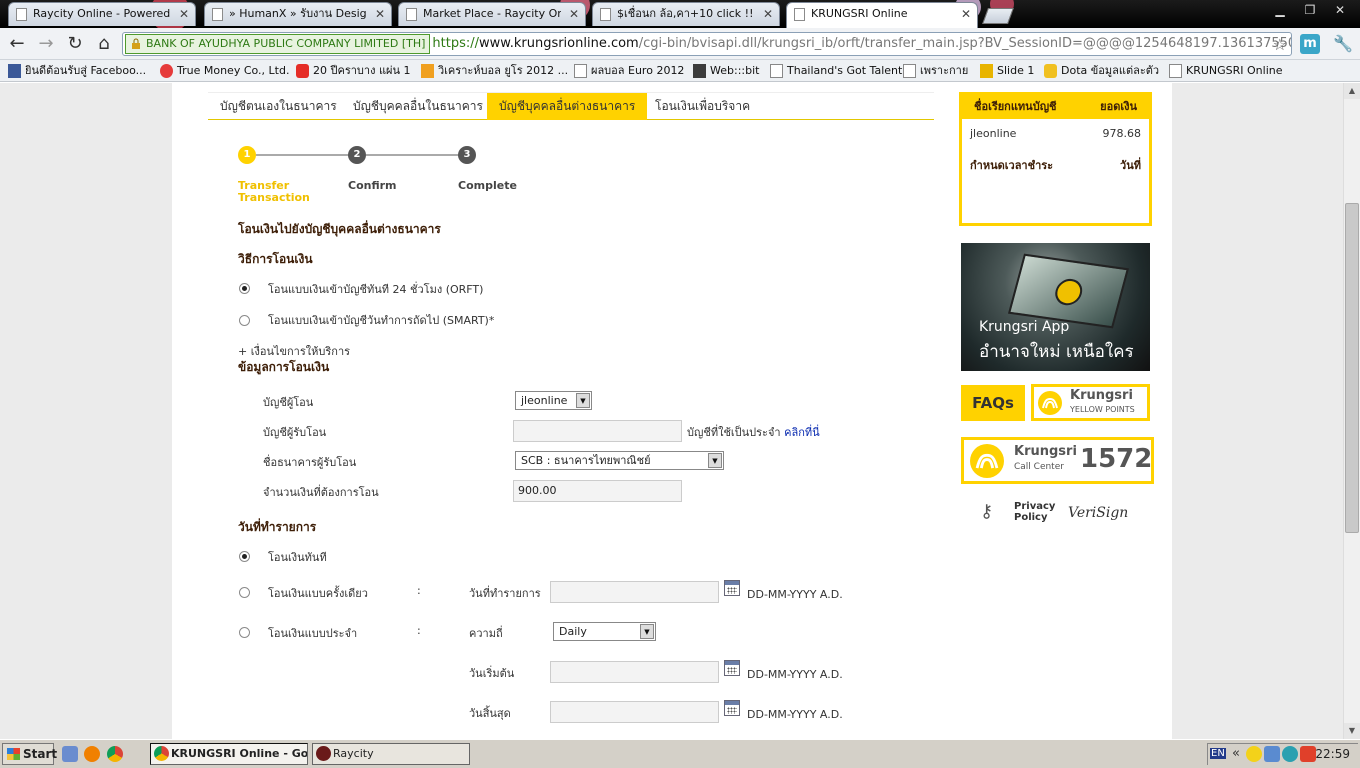 The image size is (1360, 768). Describe the element at coordinates (1101, 71) in the screenshot. I see `bookmark-item: Dota ข้อมูลแต่ละตัว` at that location.